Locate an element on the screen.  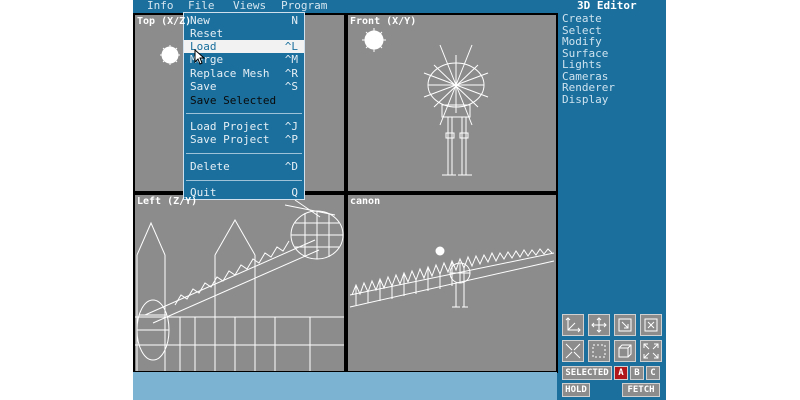
status-bar is located at coordinates (345, 386).